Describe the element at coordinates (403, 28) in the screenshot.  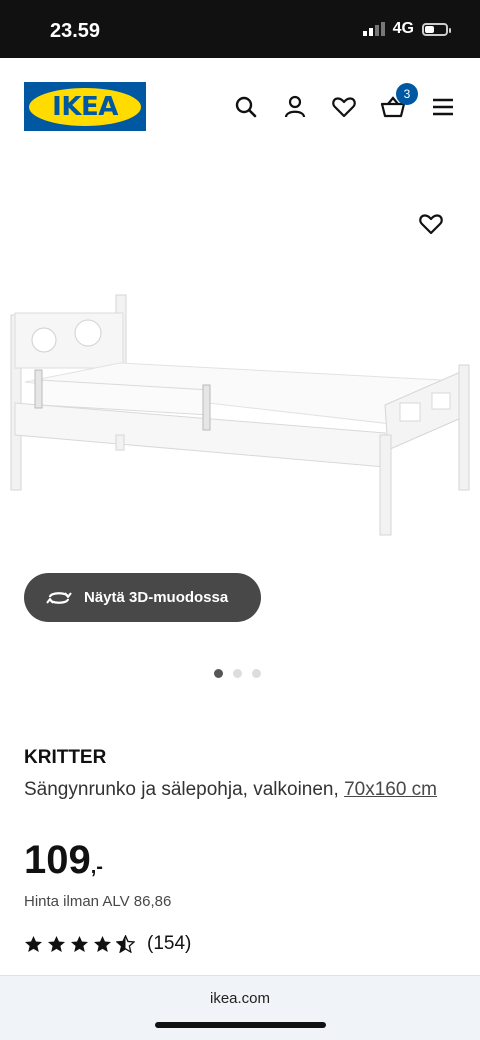
I see `network-label: 4G` at that location.